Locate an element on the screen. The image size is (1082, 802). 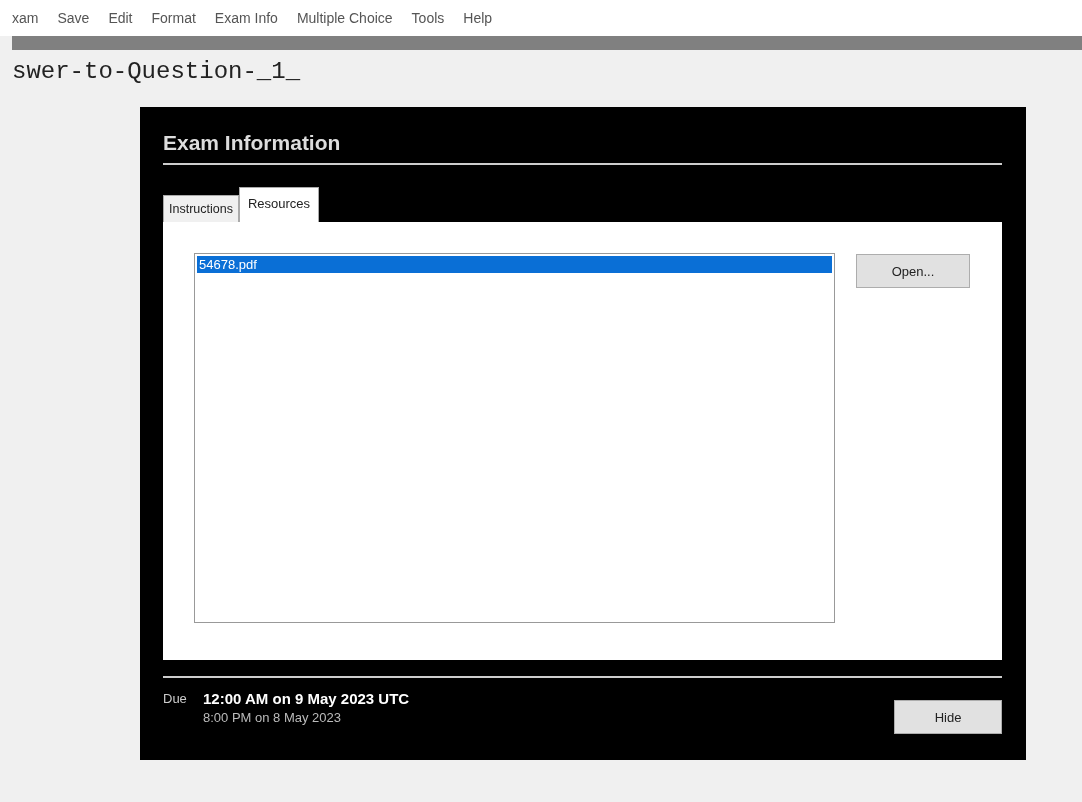
due-label: Due is located at coordinates (175, 698).